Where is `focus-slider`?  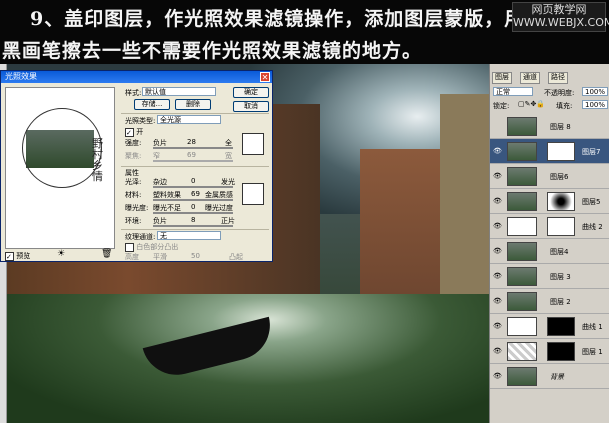
focus-slider is located at coordinates (193, 161).